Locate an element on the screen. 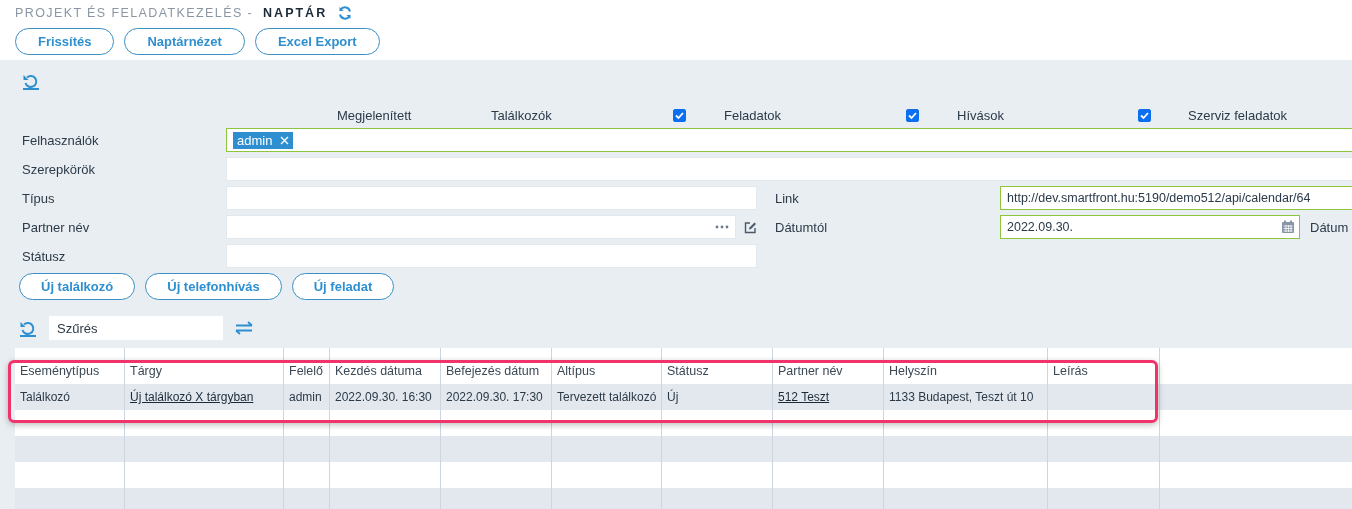  table-cell: Találkozó is located at coordinates (45, 397).